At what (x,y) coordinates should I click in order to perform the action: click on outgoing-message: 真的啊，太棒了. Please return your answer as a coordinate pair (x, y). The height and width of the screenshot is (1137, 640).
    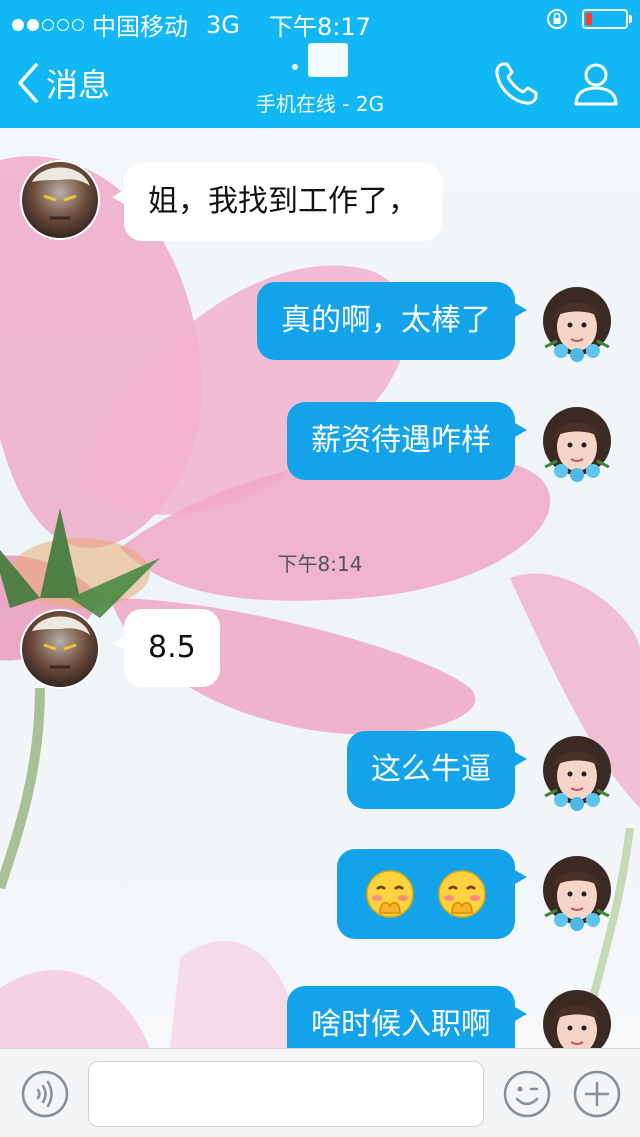
    Looking at the image, I should click on (392, 321).